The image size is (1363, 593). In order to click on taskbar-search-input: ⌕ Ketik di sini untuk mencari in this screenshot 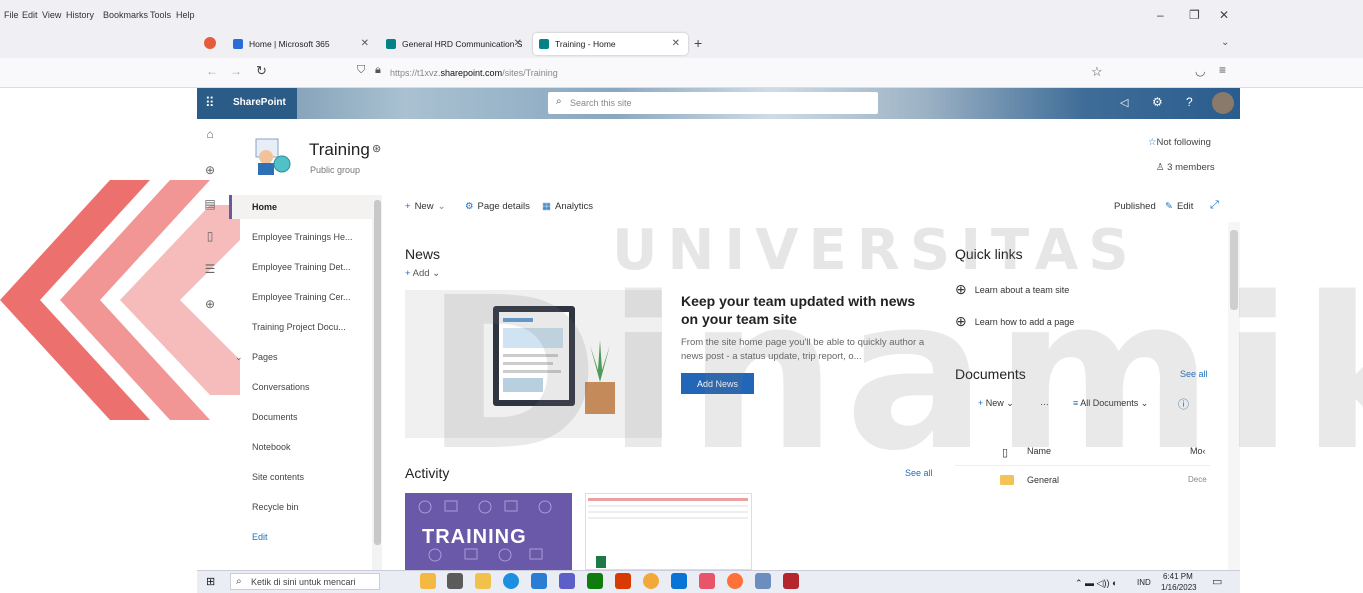, I will do `click(305, 581)`.